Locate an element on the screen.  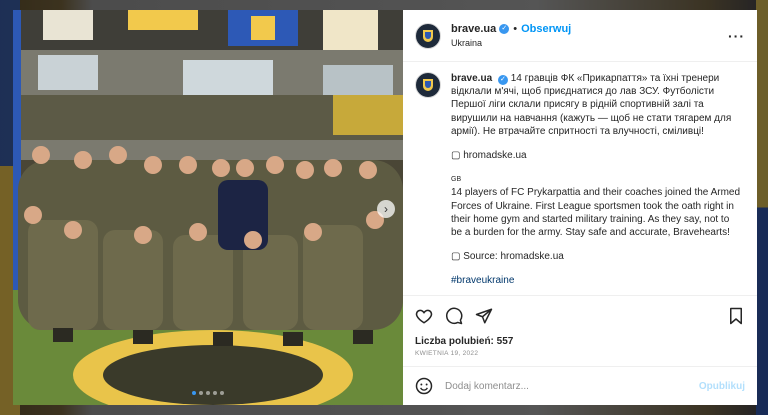
post-date: KWIETNIA 19, 2022 is located at coordinates (447, 353).